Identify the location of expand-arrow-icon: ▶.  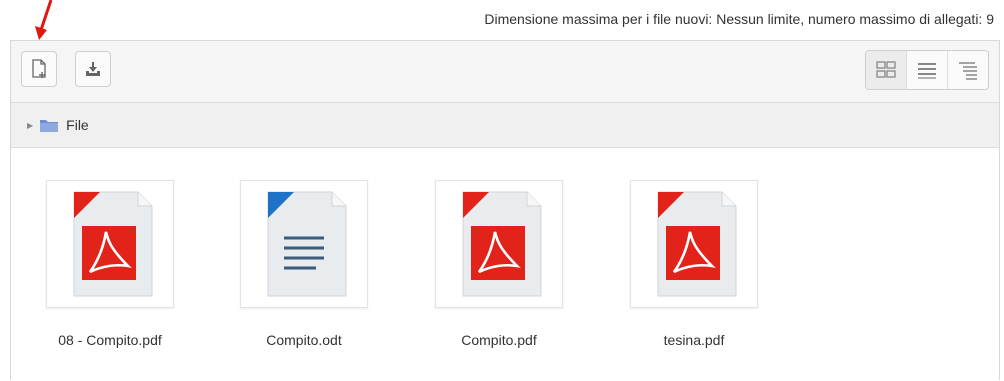
(30, 125).